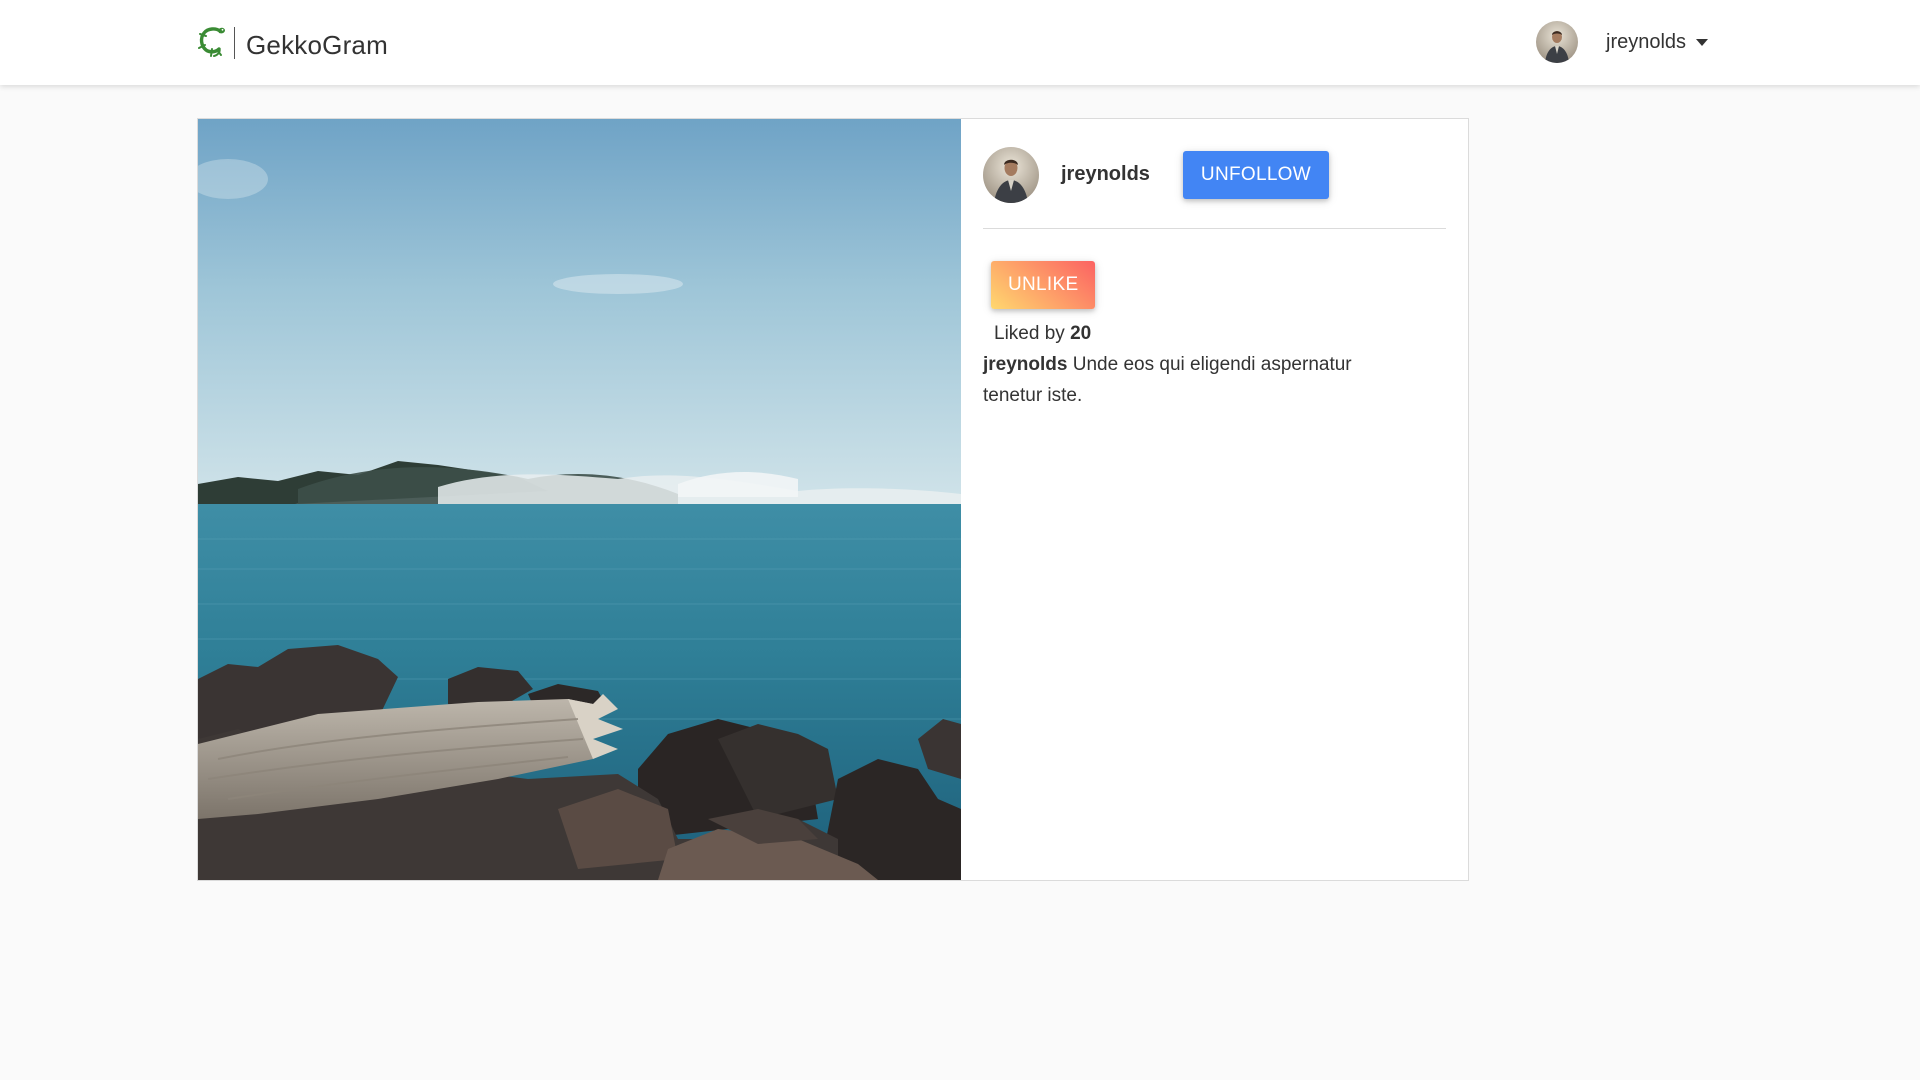 This screenshot has width=1920, height=1080. What do you see at coordinates (1081, 333) in the screenshot?
I see `likes-count: 20` at bounding box center [1081, 333].